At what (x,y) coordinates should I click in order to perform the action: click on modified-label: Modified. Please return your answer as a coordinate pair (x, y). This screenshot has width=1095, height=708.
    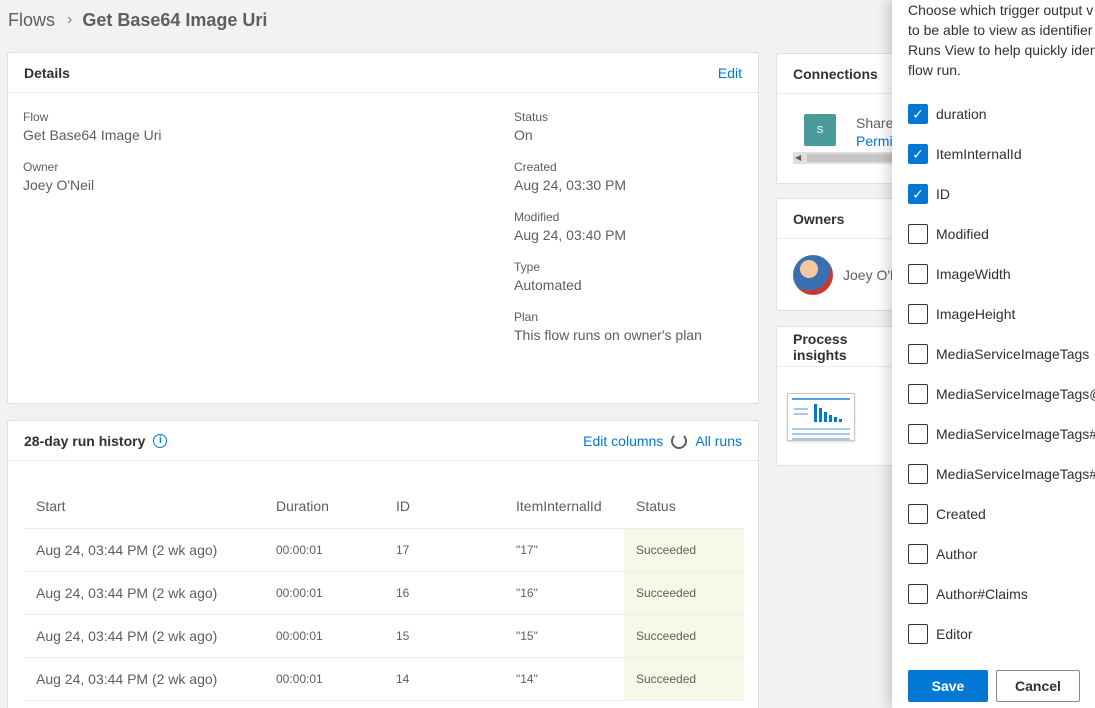
    Looking at the image, I should click on (537, 217).